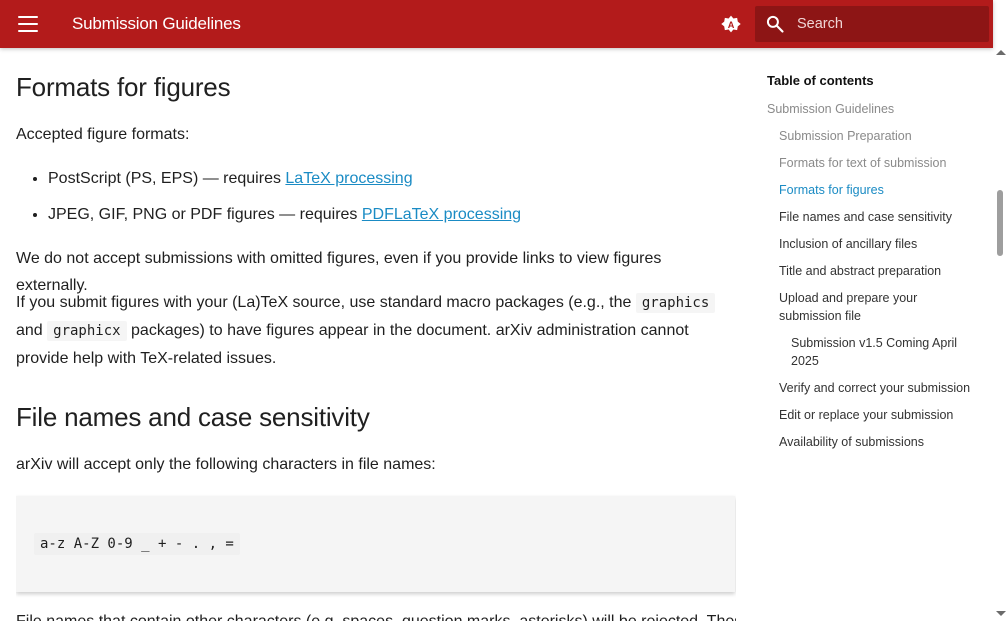 Image resolution: width=1008 pixels, height=621 pixels. What do you see at coordinates (879, 244) in the screenshot?
I see `toc-item-ancillary-files: Inclusion of ancillary files` at bounding box center [879, 244].